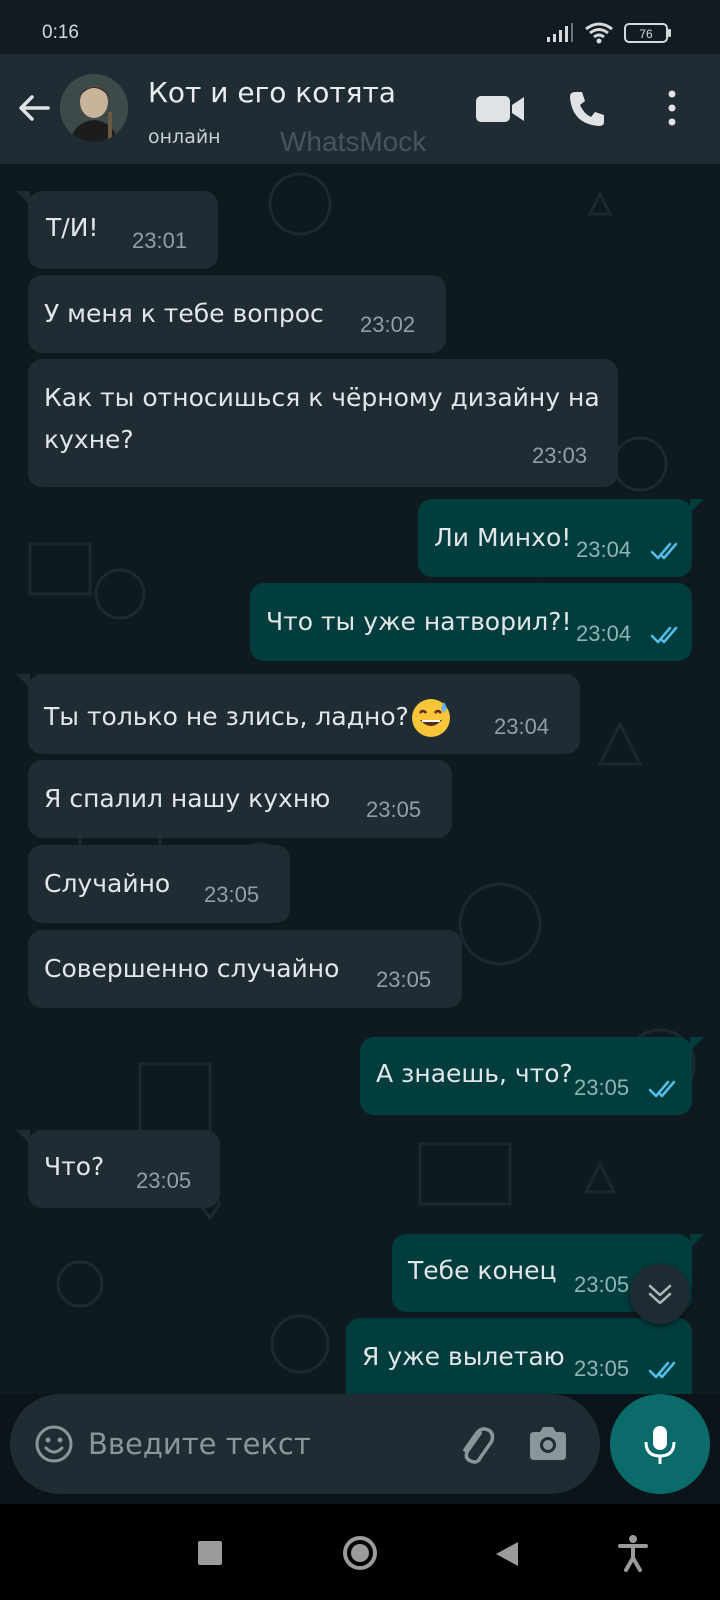 This screenshot has height=1600, width=720. I want to click on message-bubble-incoming: Что? 23:05, so click(118, 1169).